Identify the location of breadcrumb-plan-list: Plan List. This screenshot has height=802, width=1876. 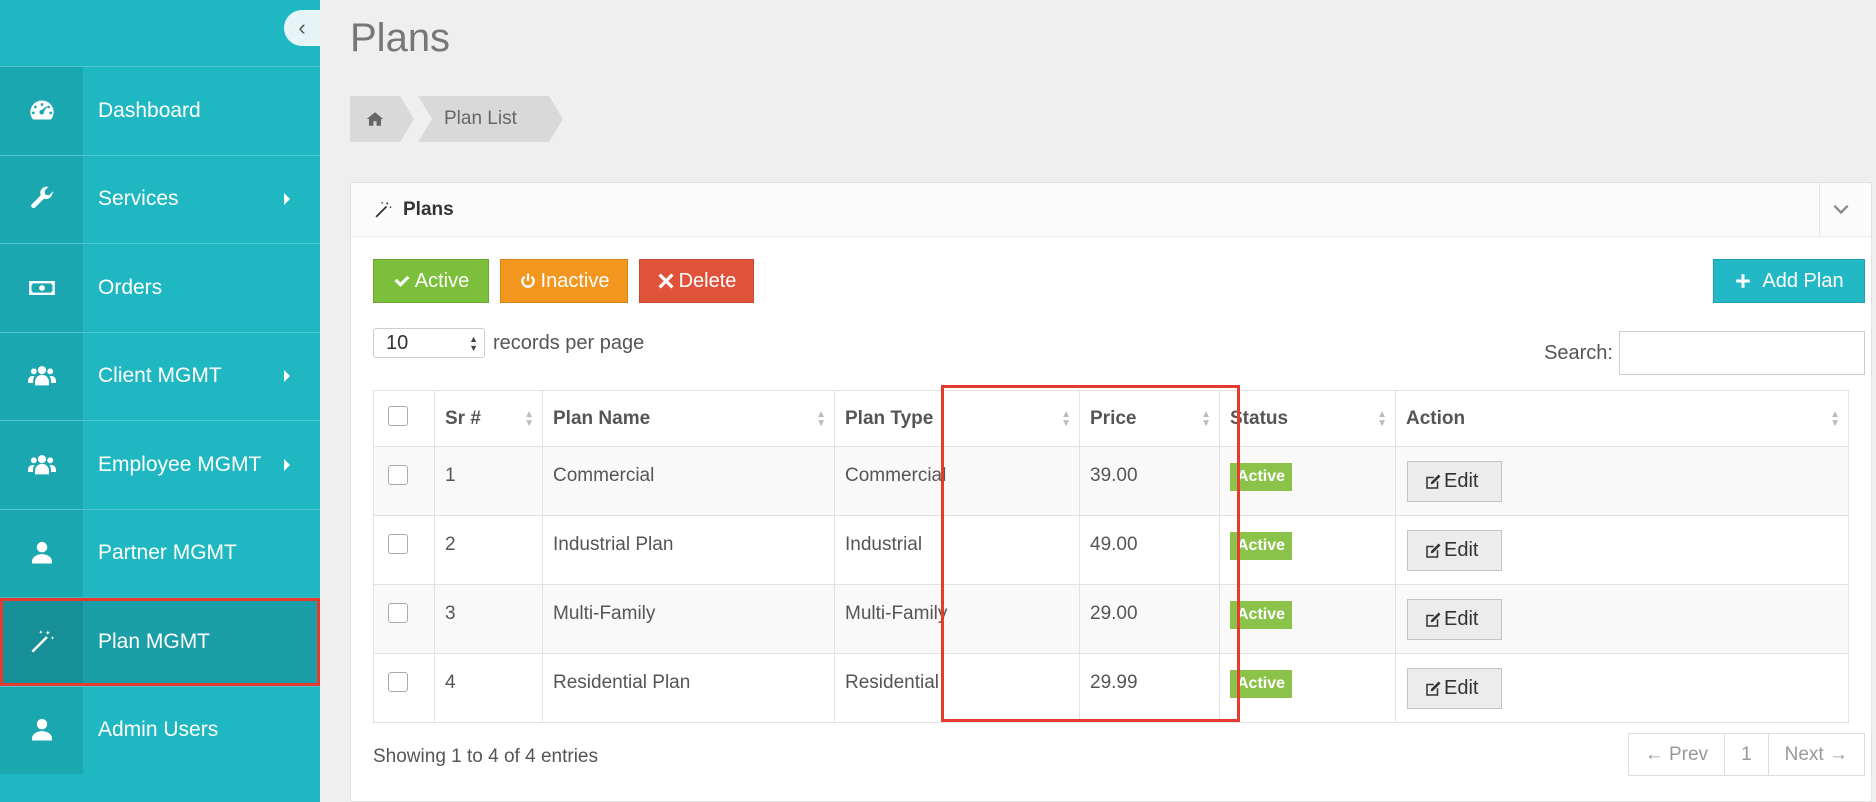
(490, 119).